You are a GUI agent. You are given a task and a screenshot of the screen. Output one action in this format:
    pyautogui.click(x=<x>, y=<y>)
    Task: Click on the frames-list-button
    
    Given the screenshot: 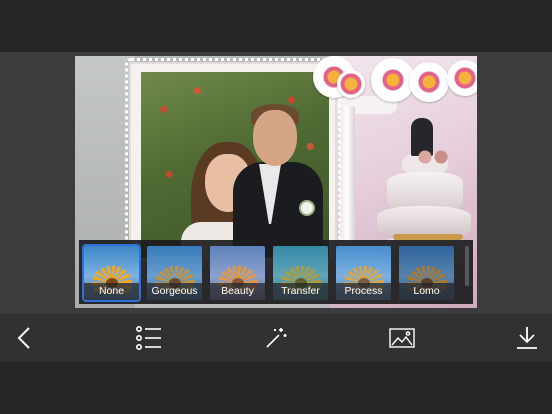 What is the action you would take?
    pyautogui.click(x=149, y=338)
    